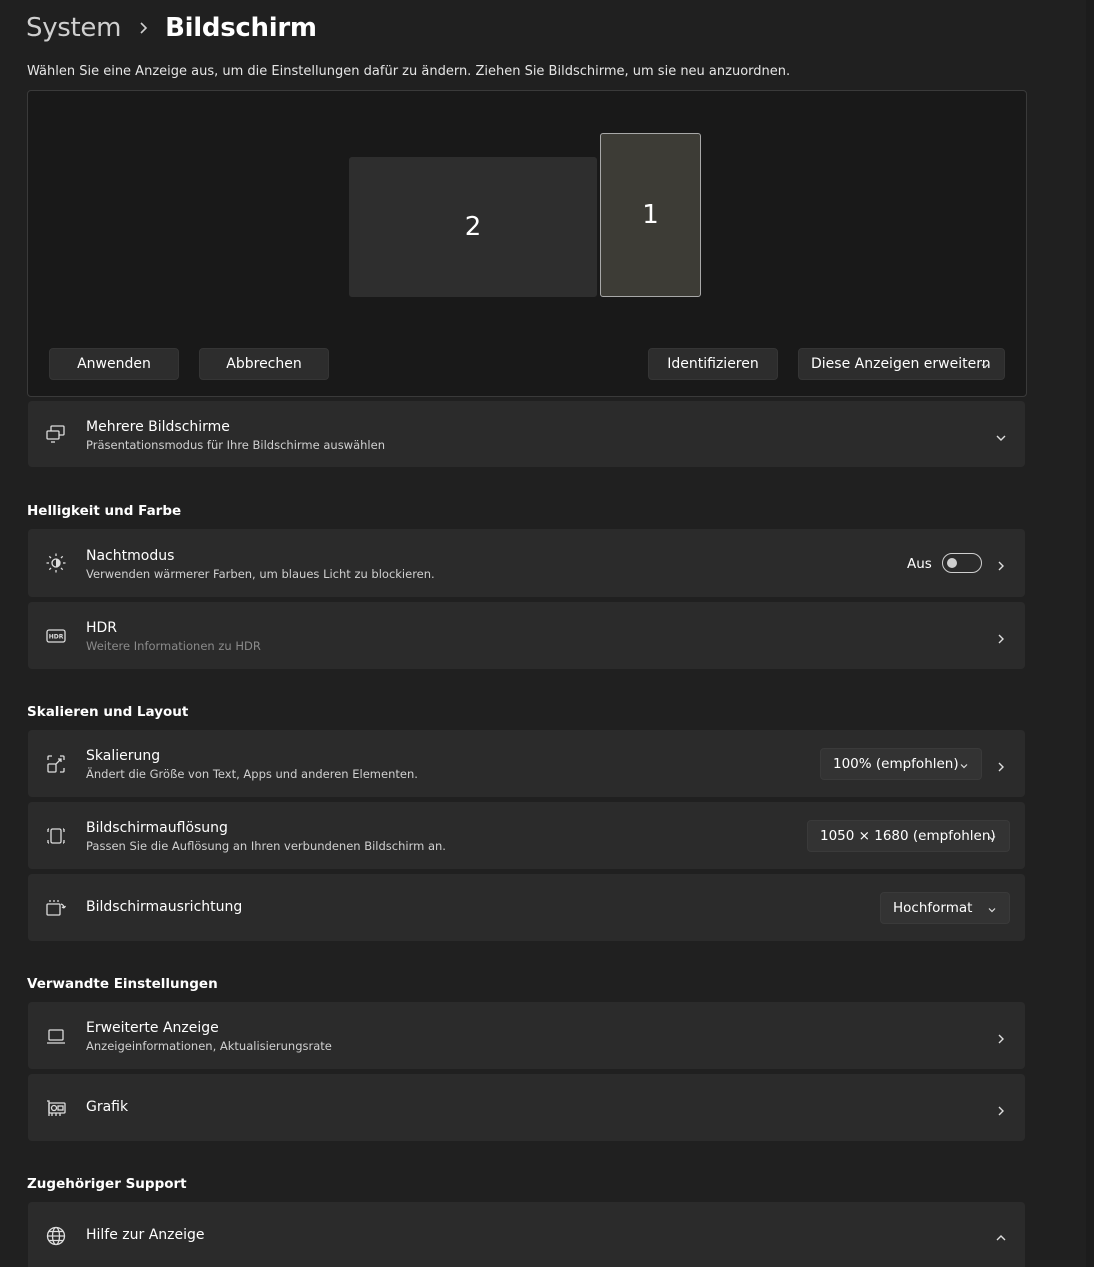 The height and width of the screenshot is (1267, 1094). Describe the element at coordinates (130, 556) in the screenshot. I see `card-title: Nachtmodus` at that location.